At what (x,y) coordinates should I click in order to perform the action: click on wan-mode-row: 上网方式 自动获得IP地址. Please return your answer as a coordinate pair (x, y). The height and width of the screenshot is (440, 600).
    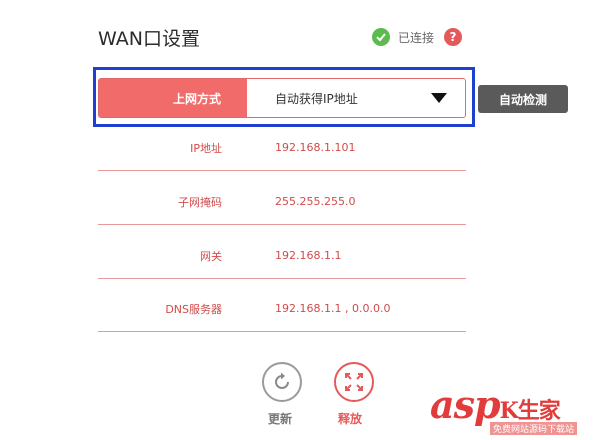
    Looking at the image, I should click on (282, 98).